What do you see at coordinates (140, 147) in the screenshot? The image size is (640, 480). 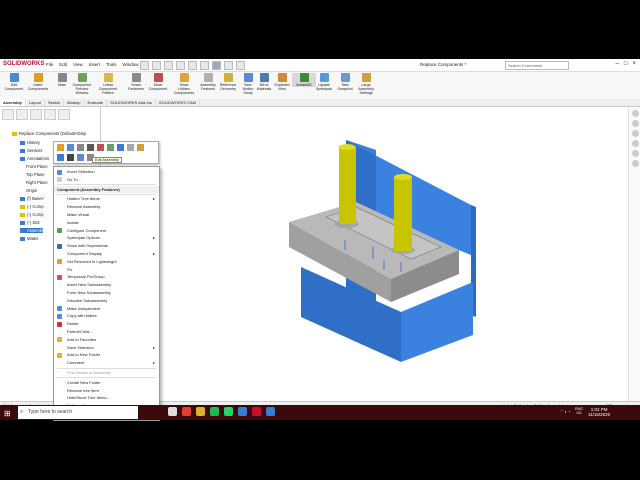 I see `appearance-icon` at bounding box center [140, 147].